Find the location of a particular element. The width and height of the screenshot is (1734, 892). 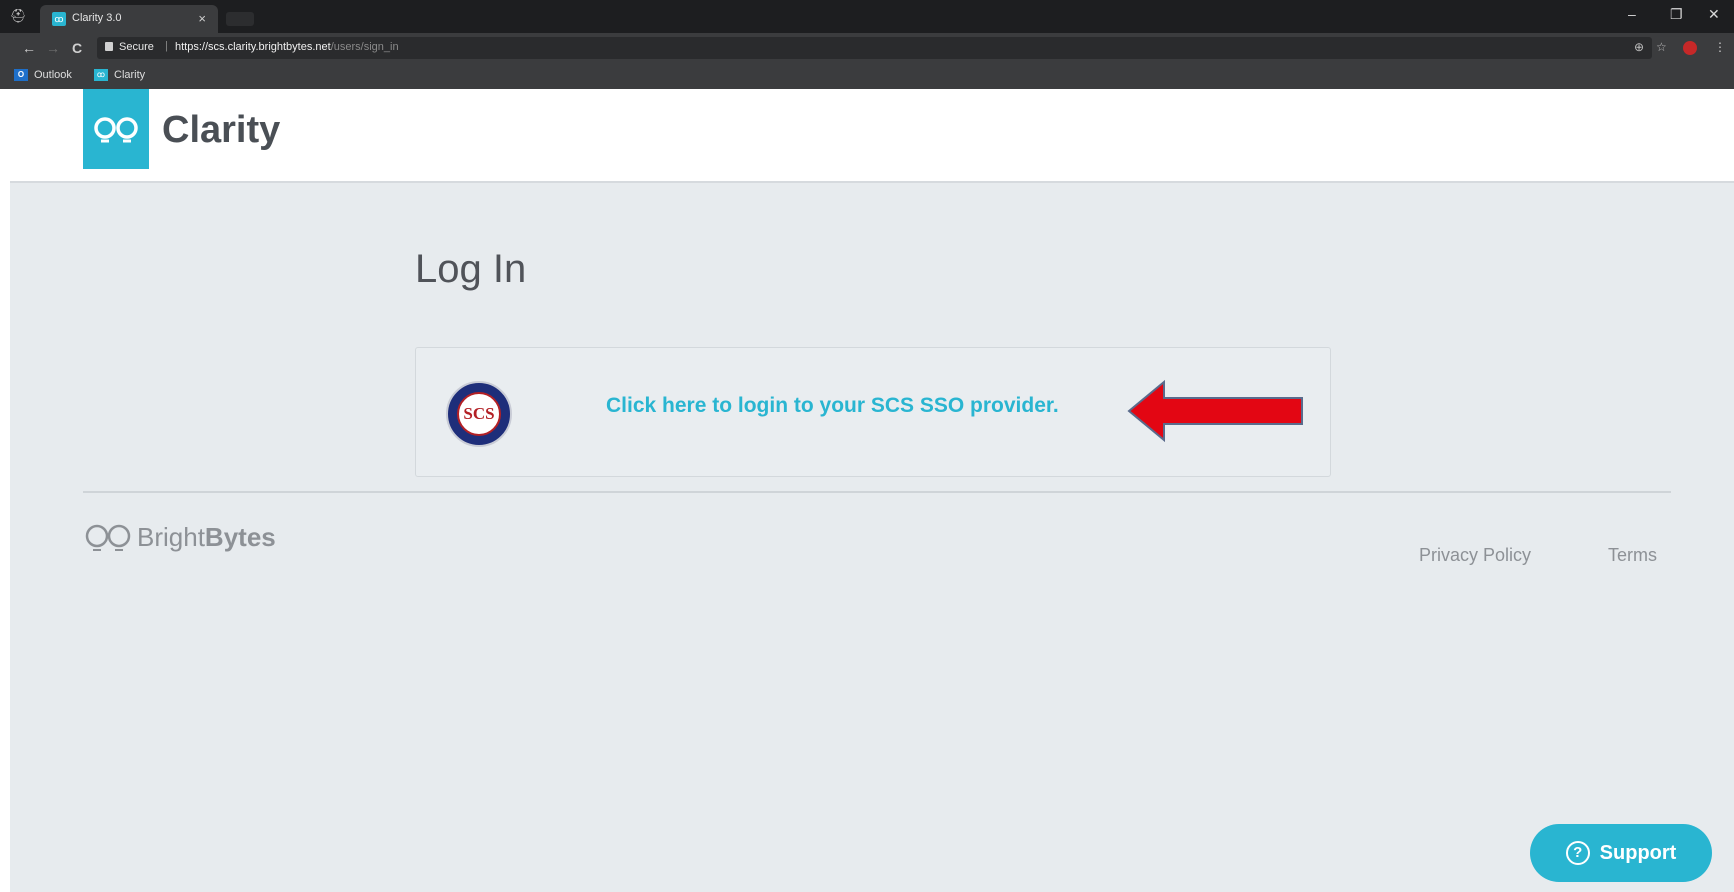

clarity-icon: ꝏ is located at coordinates (101, 75).